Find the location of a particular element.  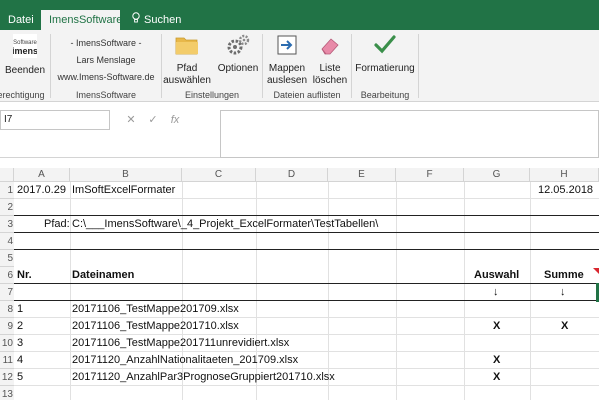

formatierung-button: Formatierung is located at coordinates (385, 54).